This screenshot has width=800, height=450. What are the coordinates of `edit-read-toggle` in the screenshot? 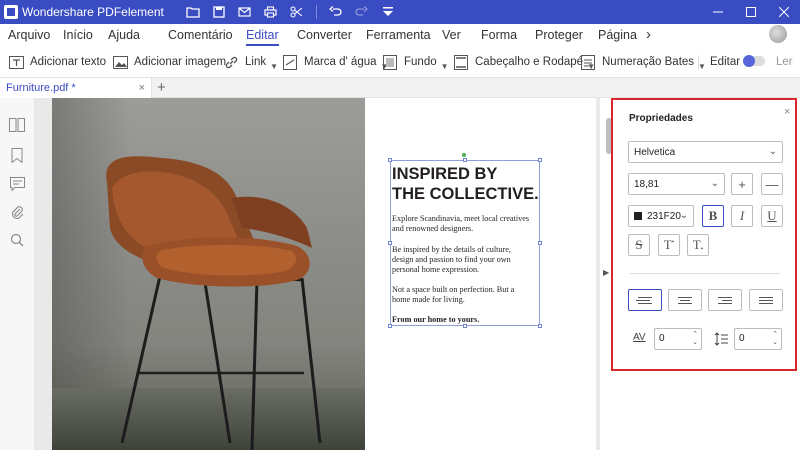 It's located at (754, 61).